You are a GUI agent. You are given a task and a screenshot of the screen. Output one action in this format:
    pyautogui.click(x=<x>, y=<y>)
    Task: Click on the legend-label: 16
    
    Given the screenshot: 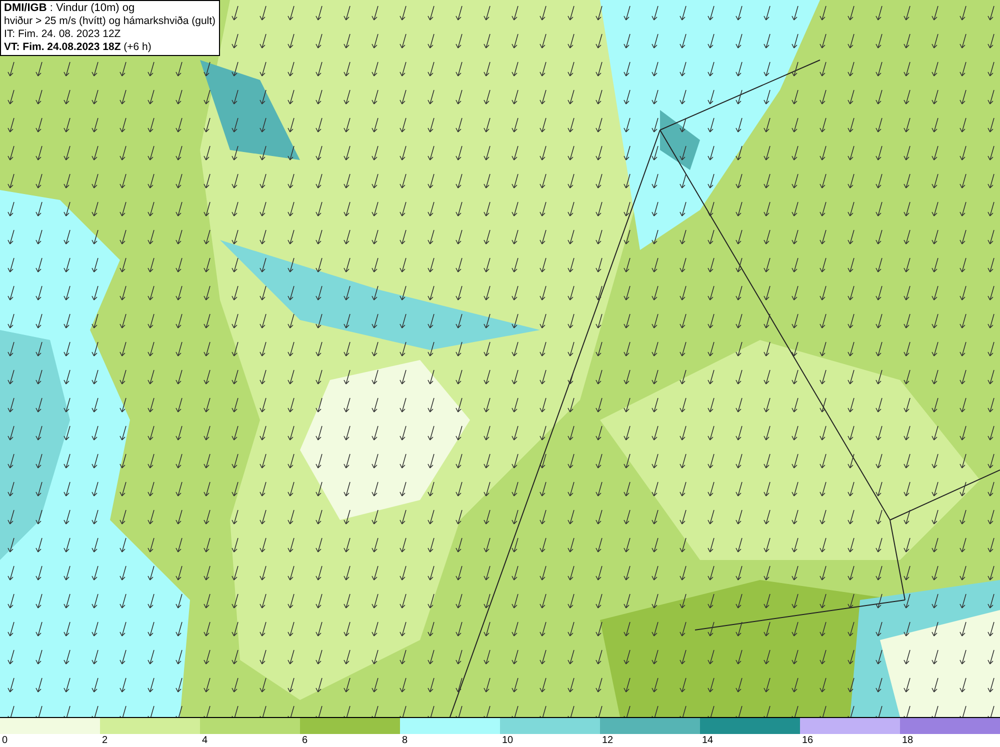 What is the action you would take?
    pyautogui.click(x=807, y=740)
    